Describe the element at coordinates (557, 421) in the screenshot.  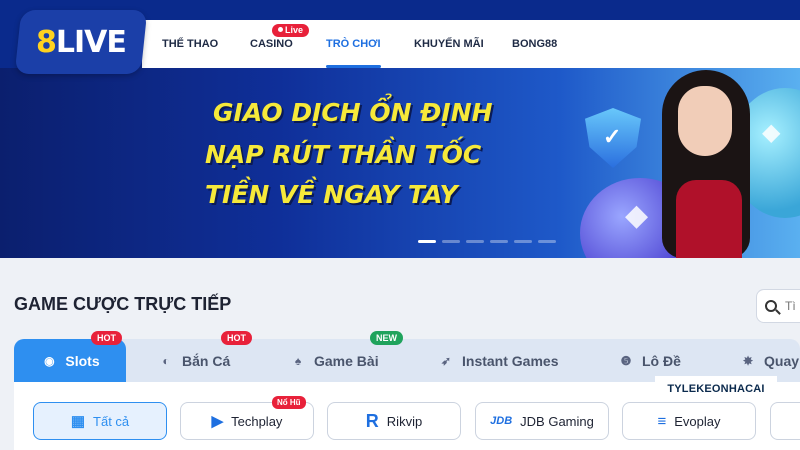
I see `provider-label: JDB Gaming` at that location.